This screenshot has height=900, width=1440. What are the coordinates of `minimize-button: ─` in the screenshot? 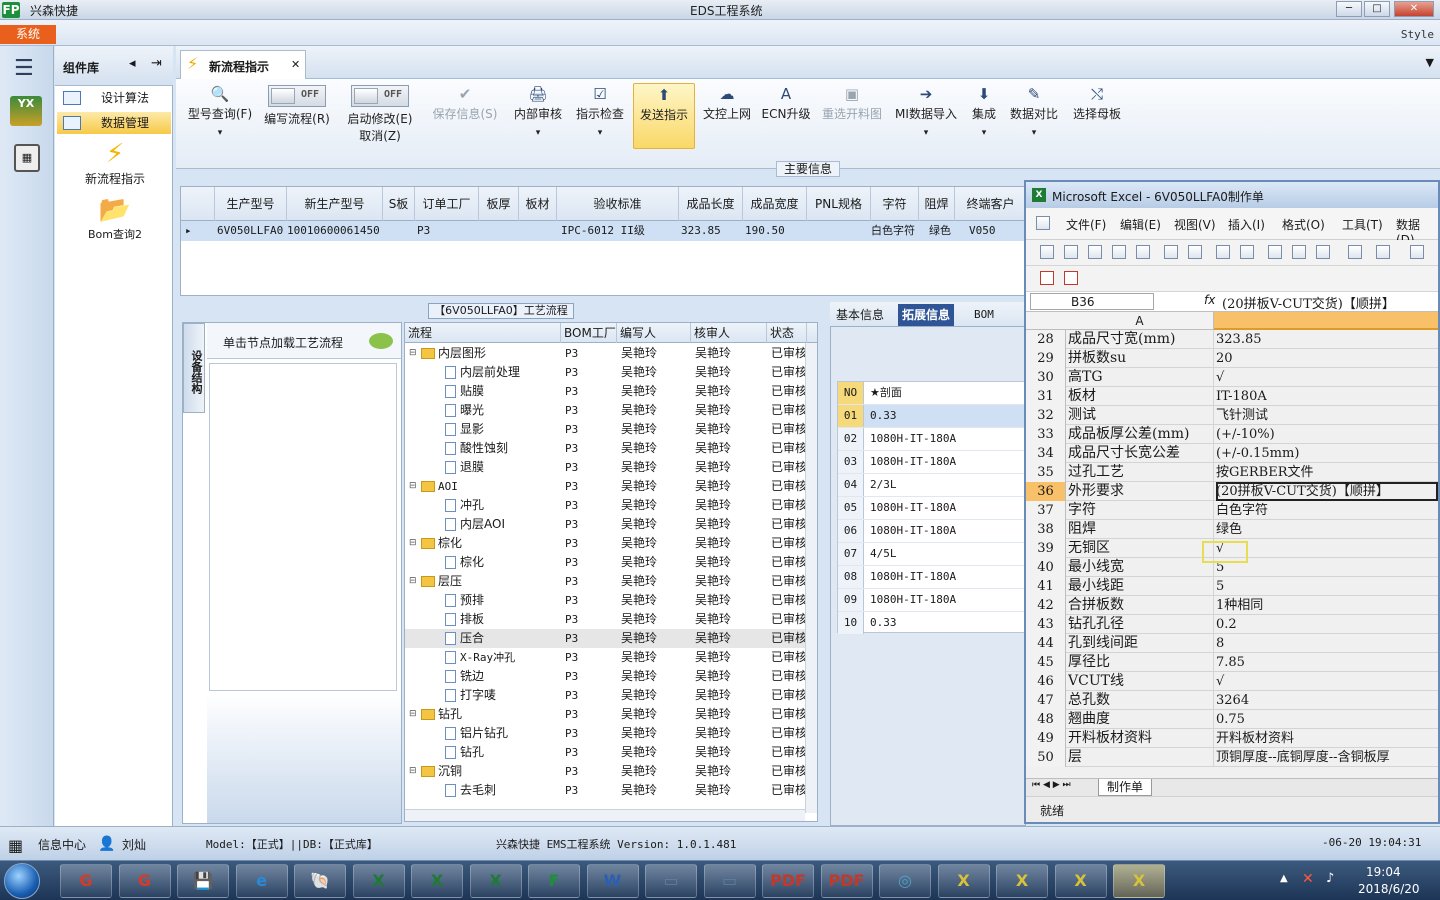 It's located at (1349, 9).